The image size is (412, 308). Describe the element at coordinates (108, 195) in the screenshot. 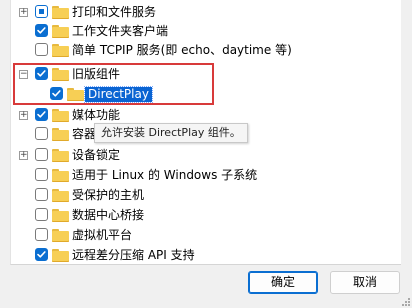

I see `tree-item-label: 受保护的主机` at that location.